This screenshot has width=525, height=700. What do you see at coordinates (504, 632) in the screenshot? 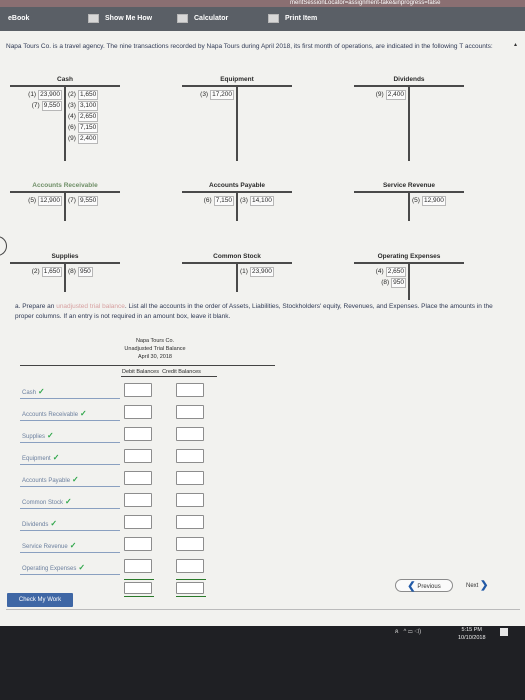
I see `notification-icon` at bounding box center [504, 632].